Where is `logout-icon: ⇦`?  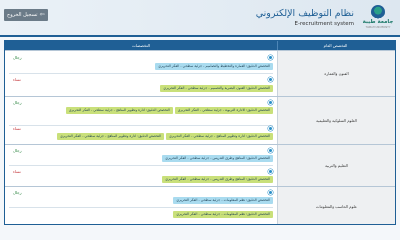
logout-icon: ⇦ is located at coordinates (42, 14).